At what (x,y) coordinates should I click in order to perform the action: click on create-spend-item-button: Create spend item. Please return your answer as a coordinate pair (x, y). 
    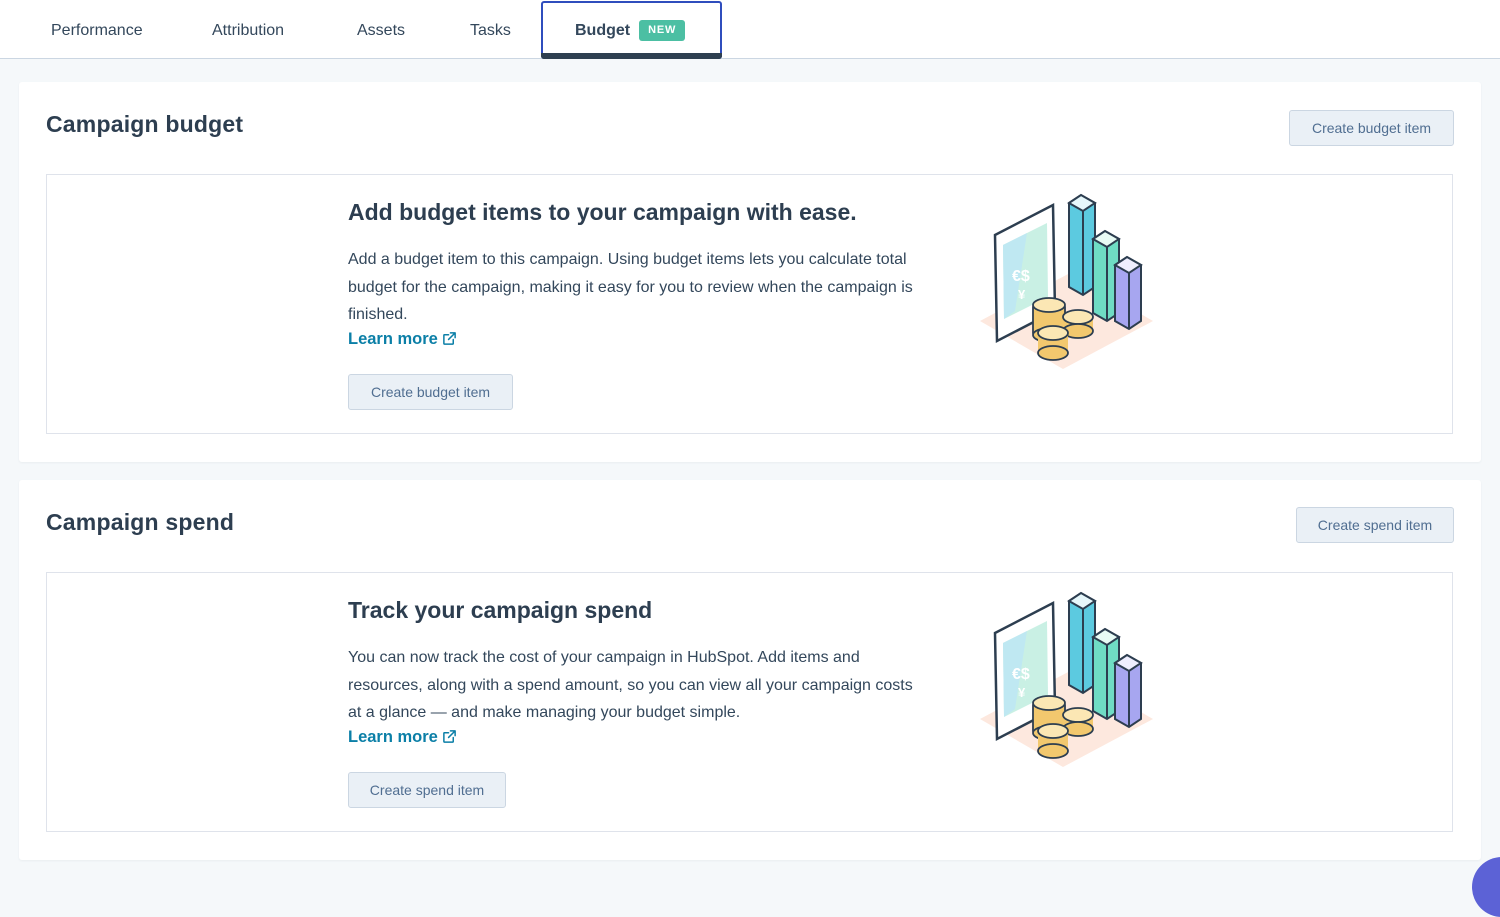
    Looking at the image, I should click on (427, 790).